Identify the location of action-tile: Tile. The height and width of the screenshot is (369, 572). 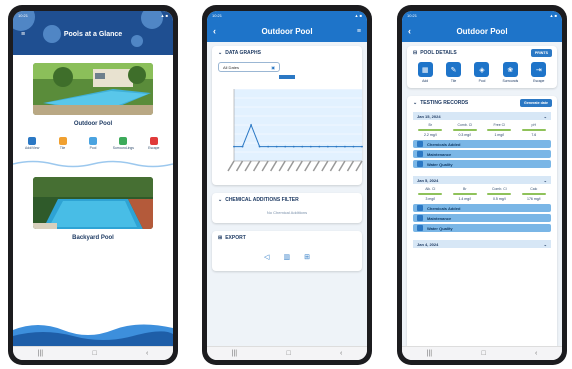
(63, 144).